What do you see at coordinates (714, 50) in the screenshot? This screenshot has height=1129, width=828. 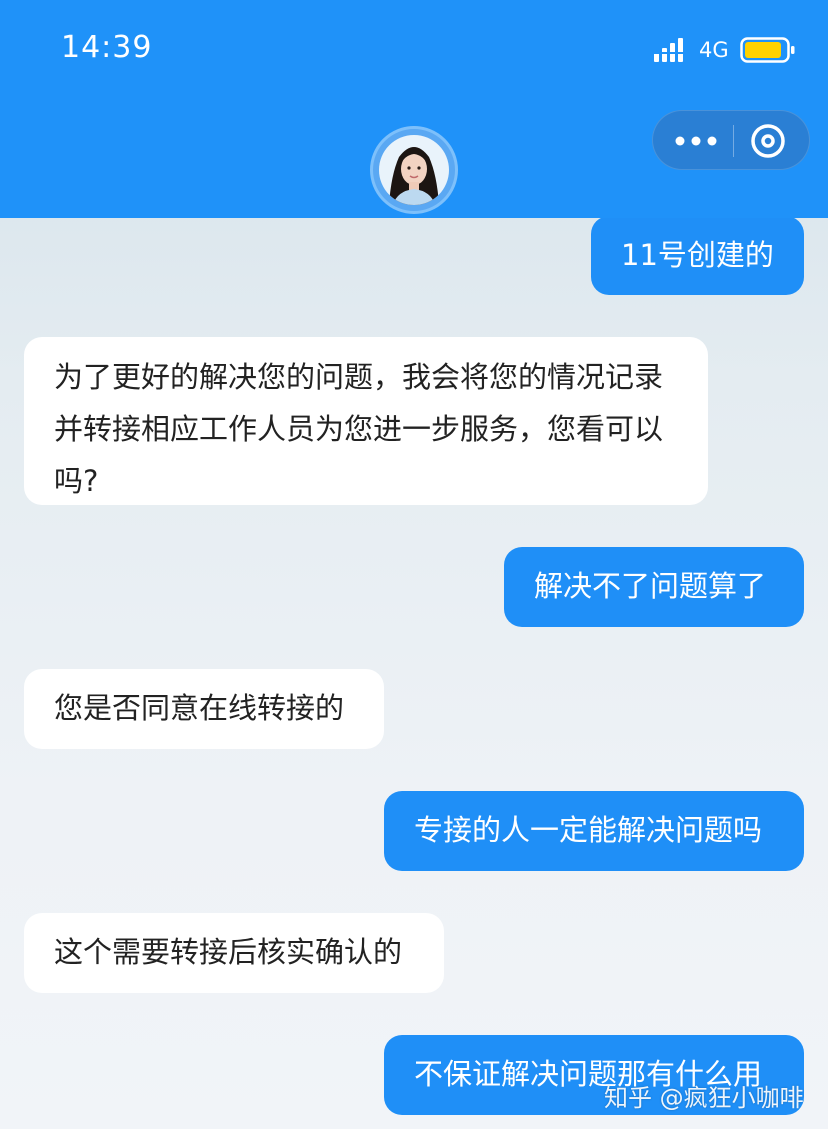 I see `network-type: 4G` at bounding box center [714, 50].